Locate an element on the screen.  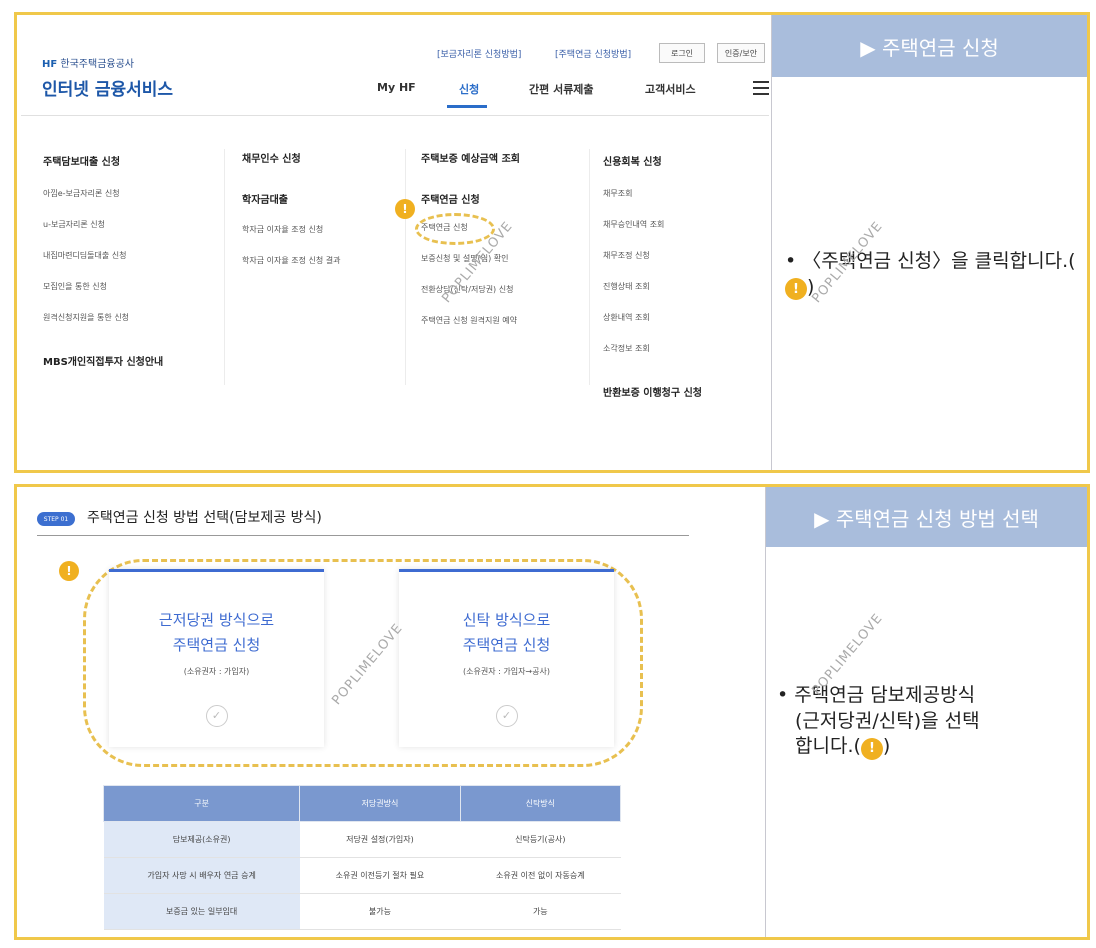
menu-item: 진행상태 조회 is located at coordinates (652, 286).